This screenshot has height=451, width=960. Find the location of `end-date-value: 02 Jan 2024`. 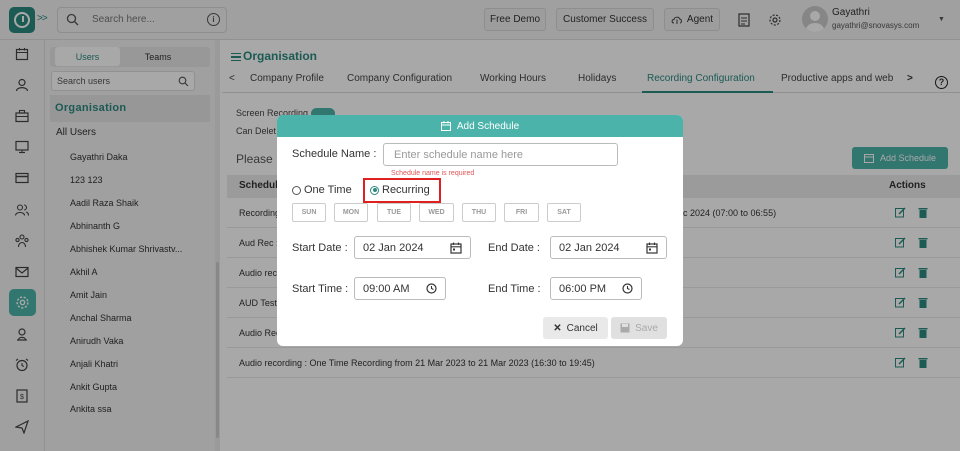

end-date-value: 02 Jan 2024 is located at coordinates (589, 248).